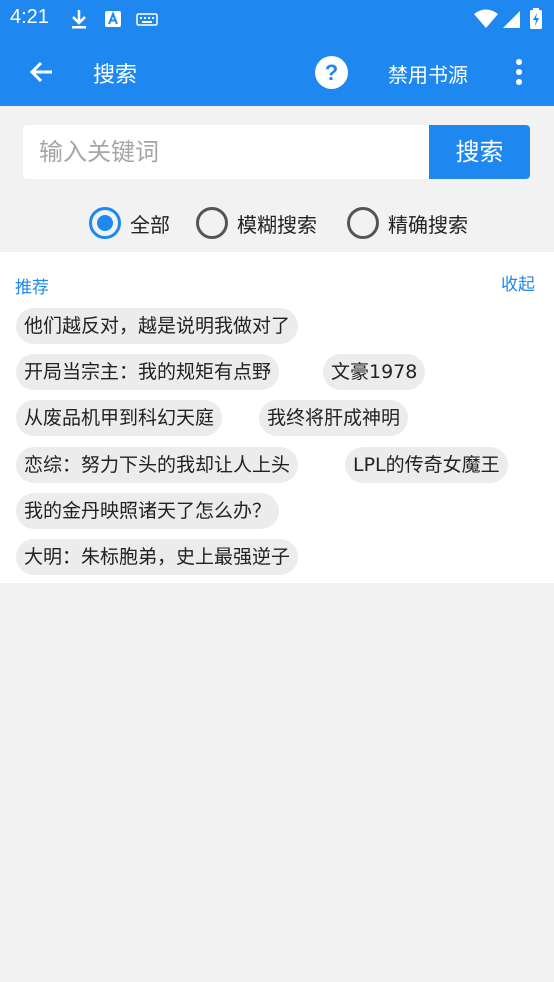 This screenshot has height=982, width=554. Describe the element at coordinates (428, 73) in the screenshot. I see `disable-source-button: 禁用书源` at that location.